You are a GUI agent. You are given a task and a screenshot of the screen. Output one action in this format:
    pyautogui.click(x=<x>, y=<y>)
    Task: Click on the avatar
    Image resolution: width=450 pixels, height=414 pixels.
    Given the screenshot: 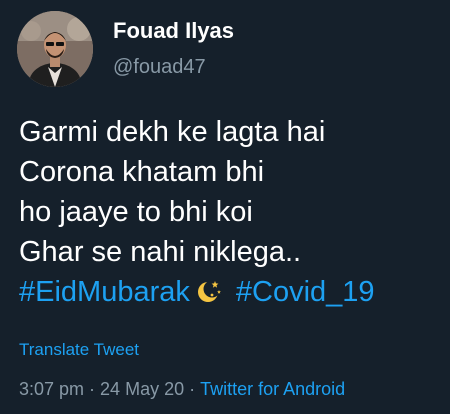 What is the action you would take?
    pyautogui.click(x=55, y=49)
    